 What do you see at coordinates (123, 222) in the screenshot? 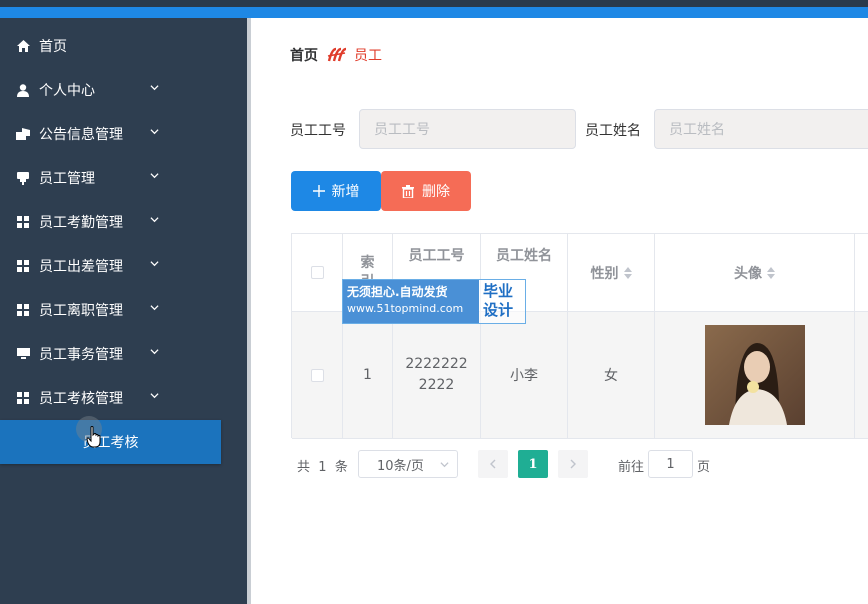
I see `sidebar-item-attendance: 员工考勤管理` at bounding box center [123, 222].